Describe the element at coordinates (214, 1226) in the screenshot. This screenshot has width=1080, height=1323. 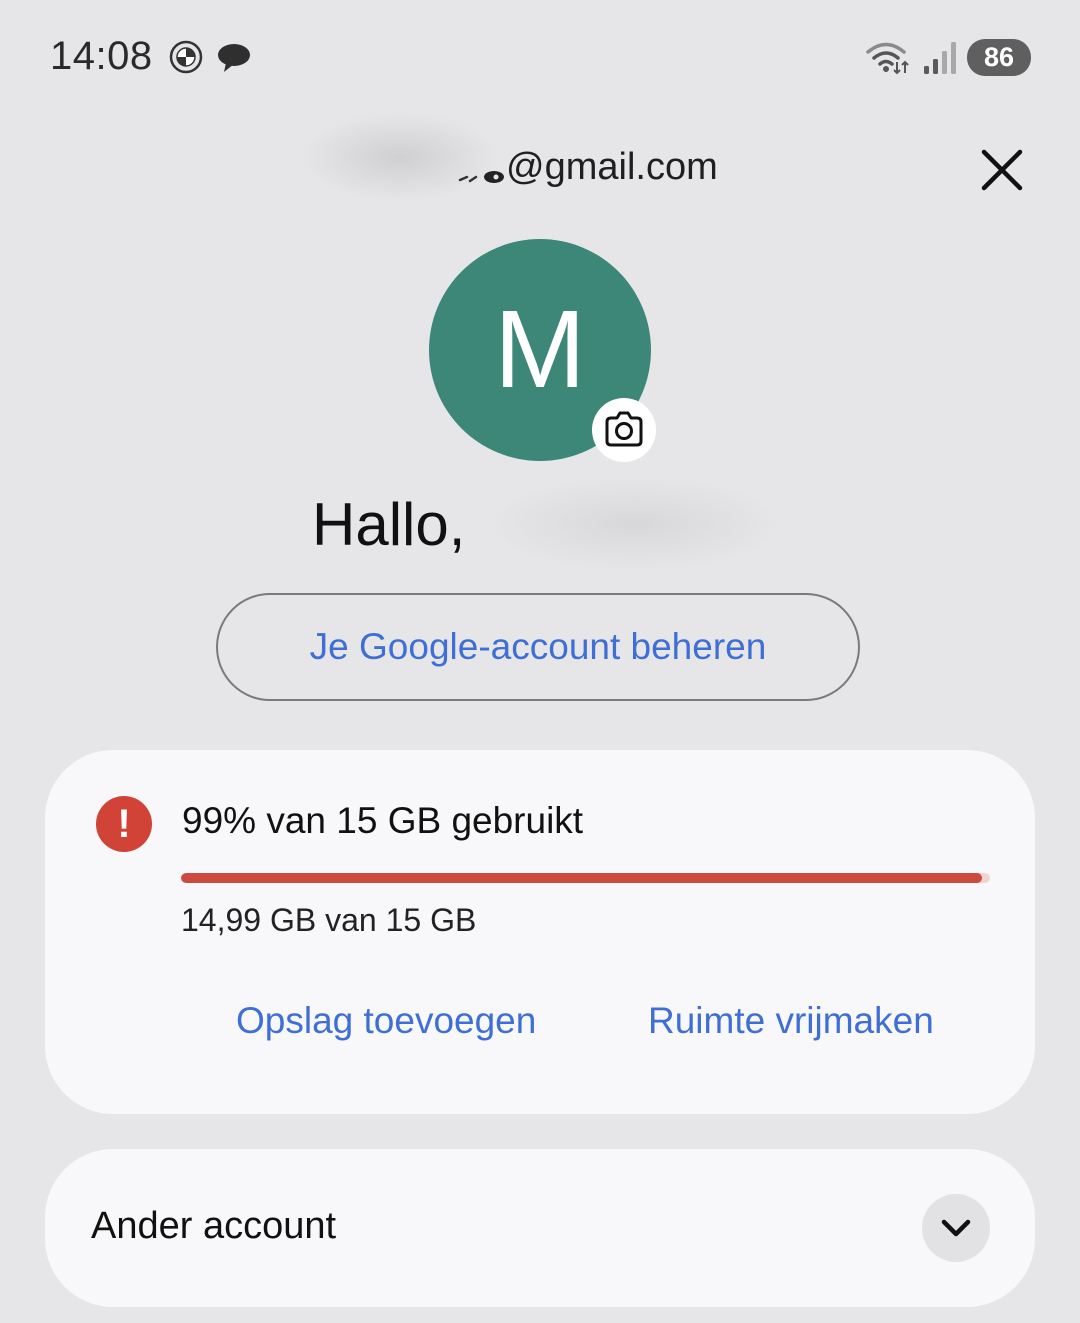
I see `other-account-label: Ander account` at that location.